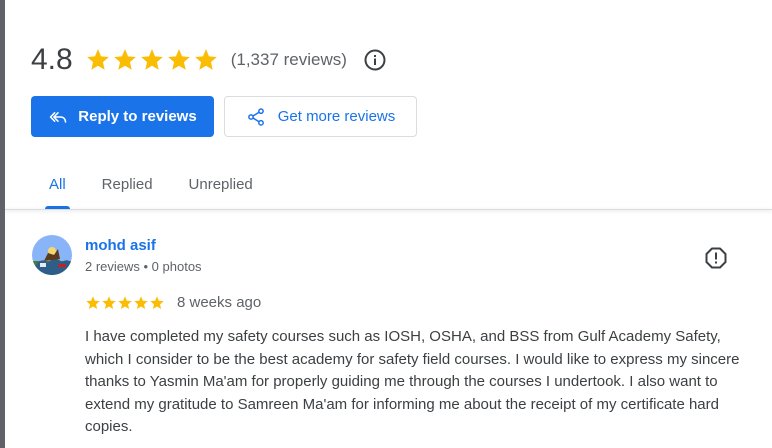 This screenshot has width=772, height=448. Describe the element at coordinates (58, 117) in the screenshot. I see `reply-all-icon` at that location.